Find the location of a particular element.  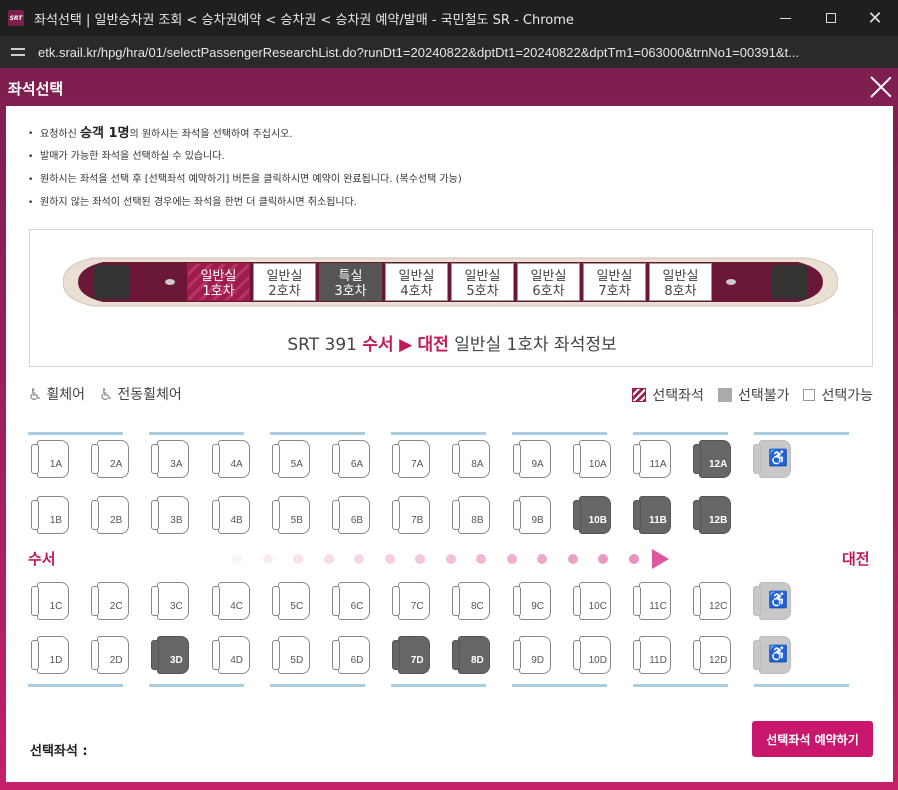

seat-9A: 9A is located at coordinates (532, 459).